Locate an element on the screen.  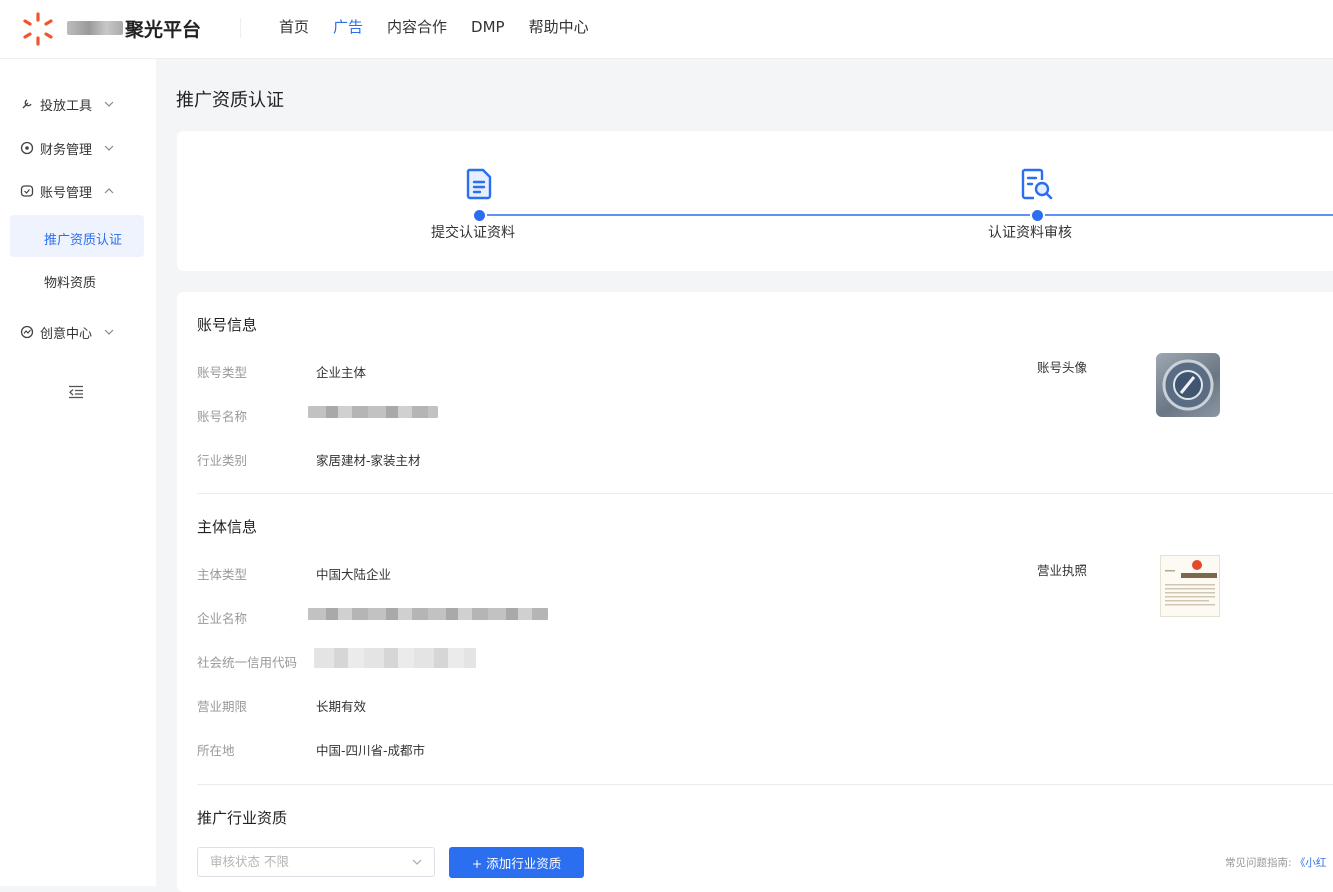
sidebar-item-account: 账号管理 is located at coordinates (67, 191).